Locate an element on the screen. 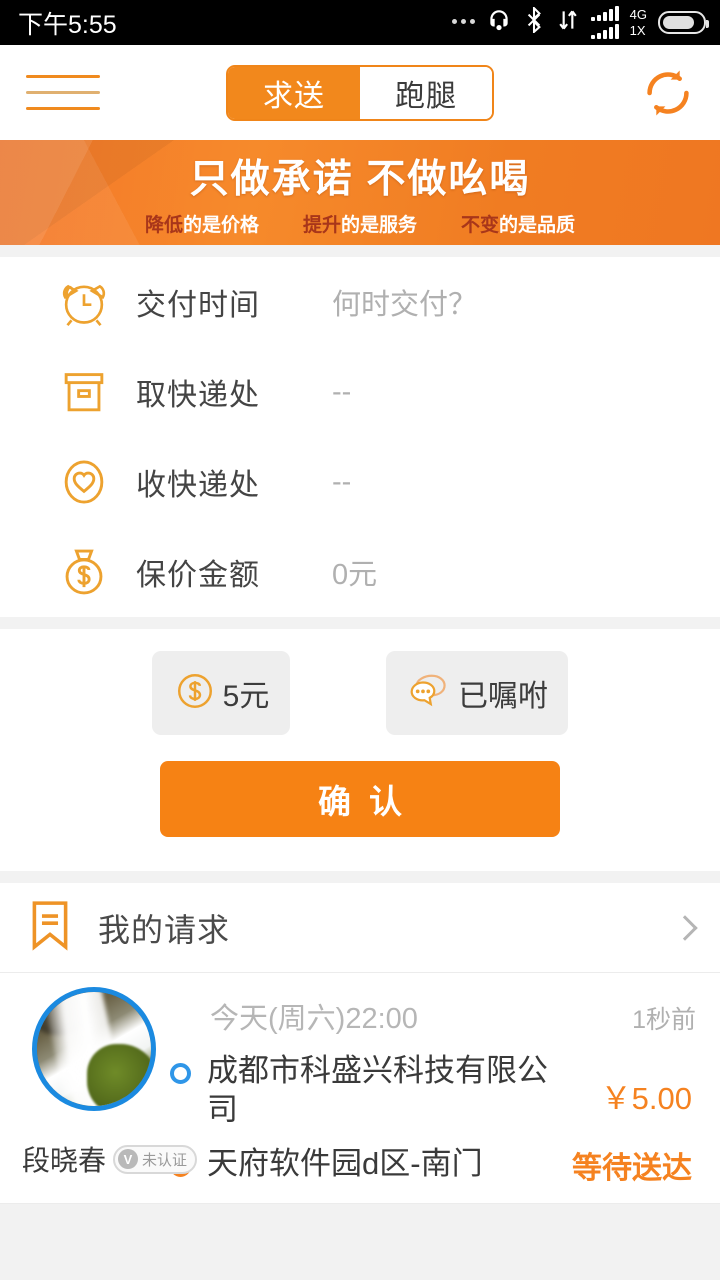  form-value-pickup-place: -- is located at coordinates (342, 391).